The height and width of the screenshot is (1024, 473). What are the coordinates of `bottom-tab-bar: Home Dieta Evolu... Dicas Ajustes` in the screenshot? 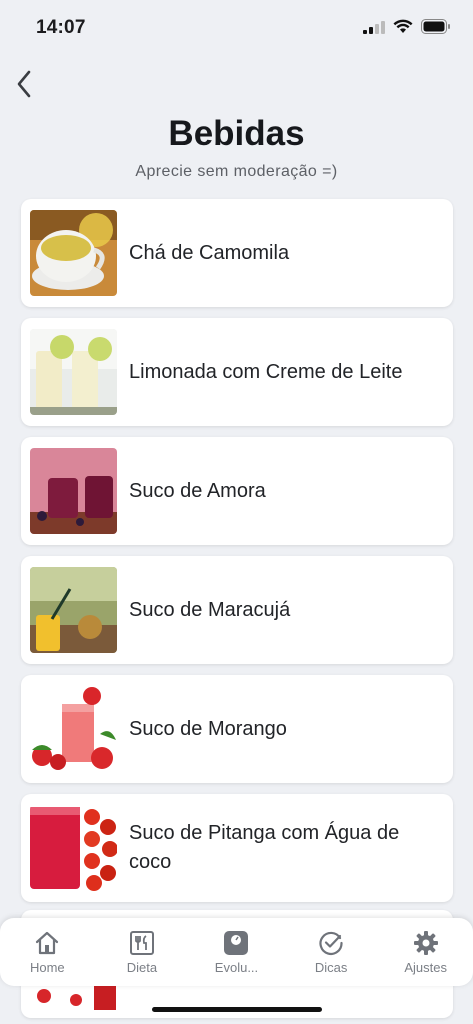 It's located at (236, 952).